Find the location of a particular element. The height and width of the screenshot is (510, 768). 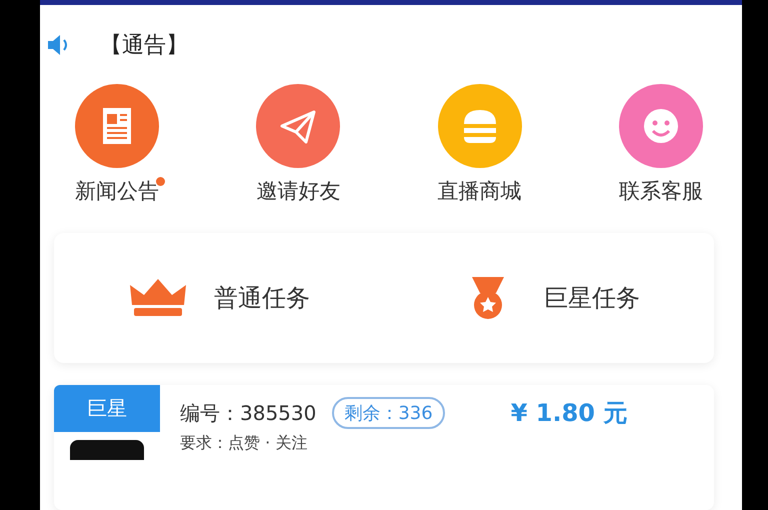

remaining-badge: 剩余：336 is located at coordinates (388, 413).